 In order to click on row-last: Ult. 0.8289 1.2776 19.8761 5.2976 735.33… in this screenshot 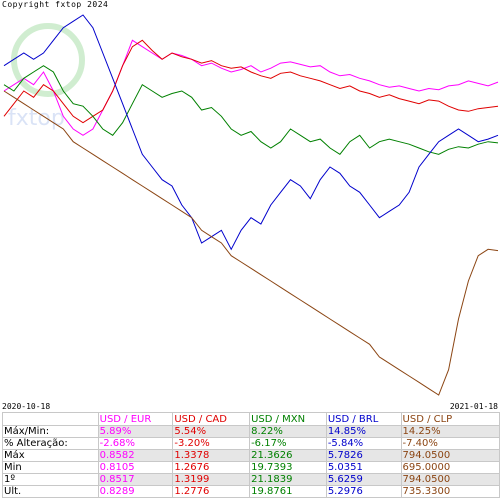, I will do `click(251, 491)`.